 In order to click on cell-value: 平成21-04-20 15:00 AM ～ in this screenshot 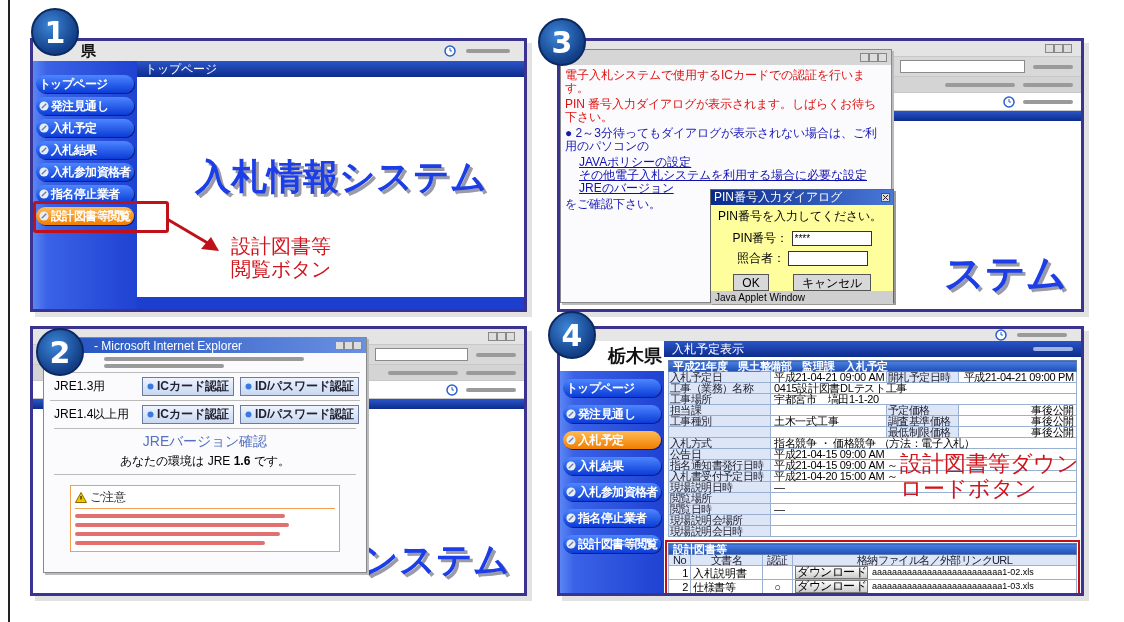, I will do `click(835, 476)`.